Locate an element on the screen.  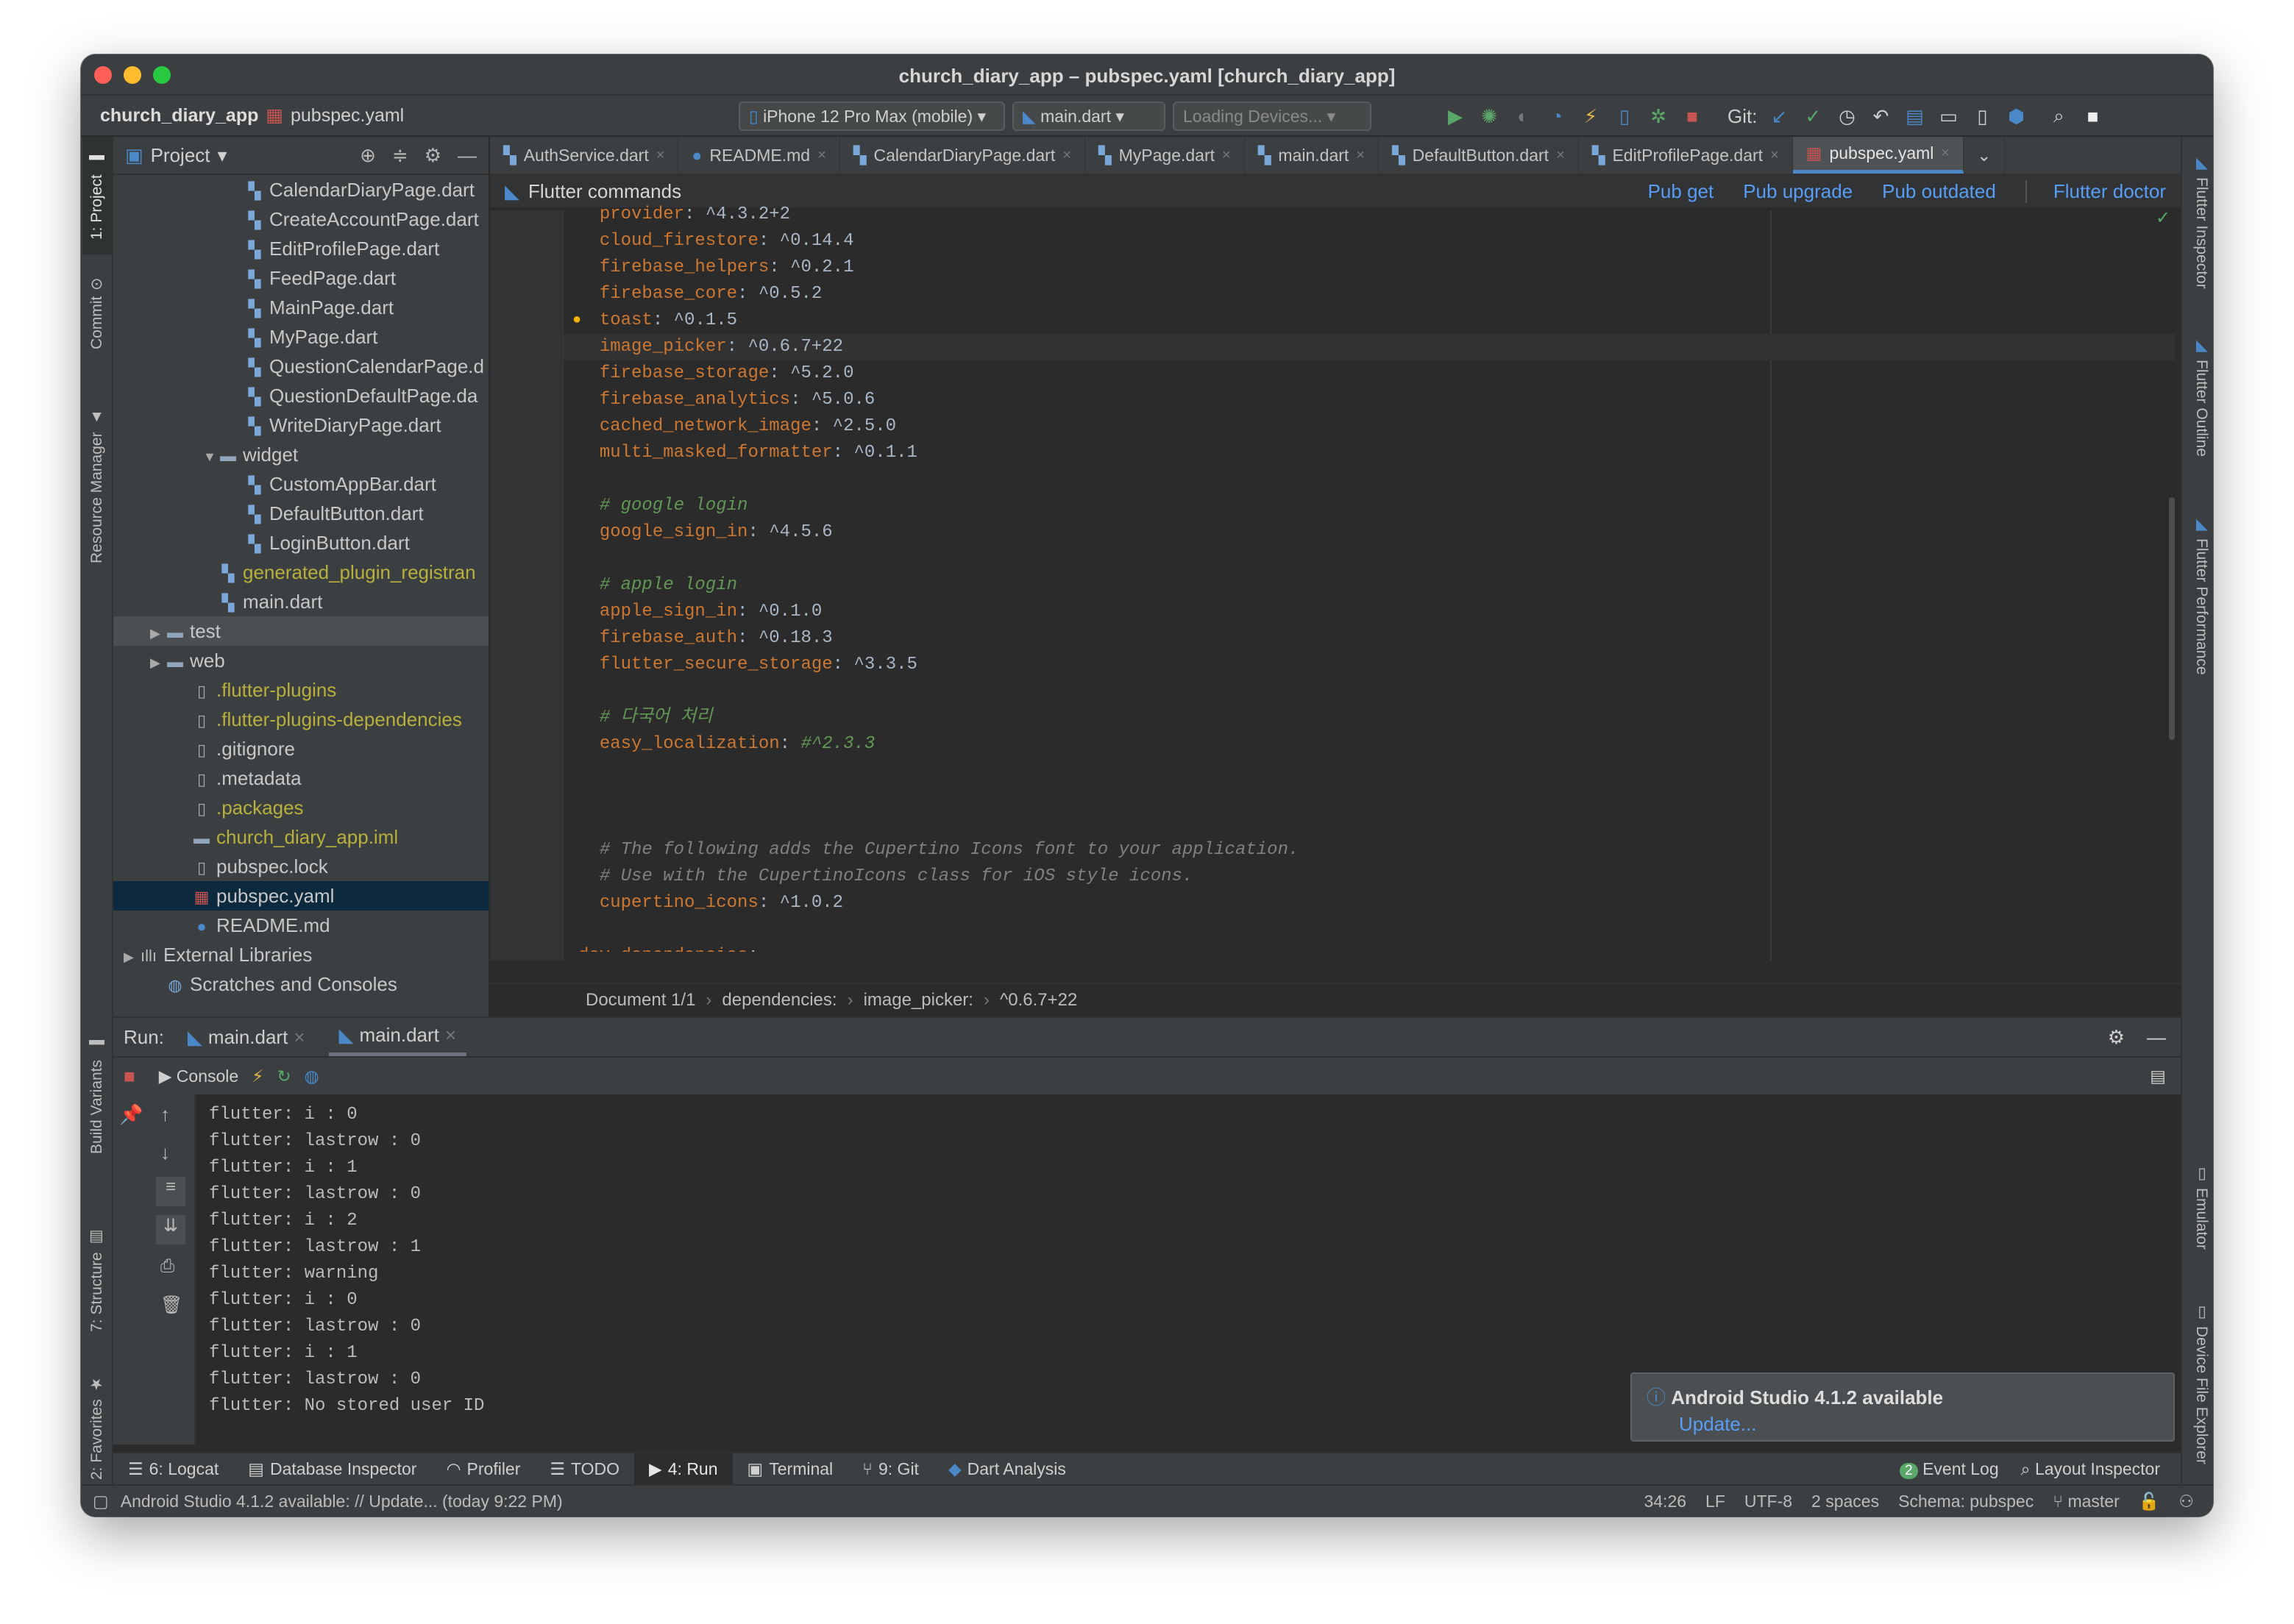
avd-manager-icon: ▯ is located at coordinates (1982, 116).